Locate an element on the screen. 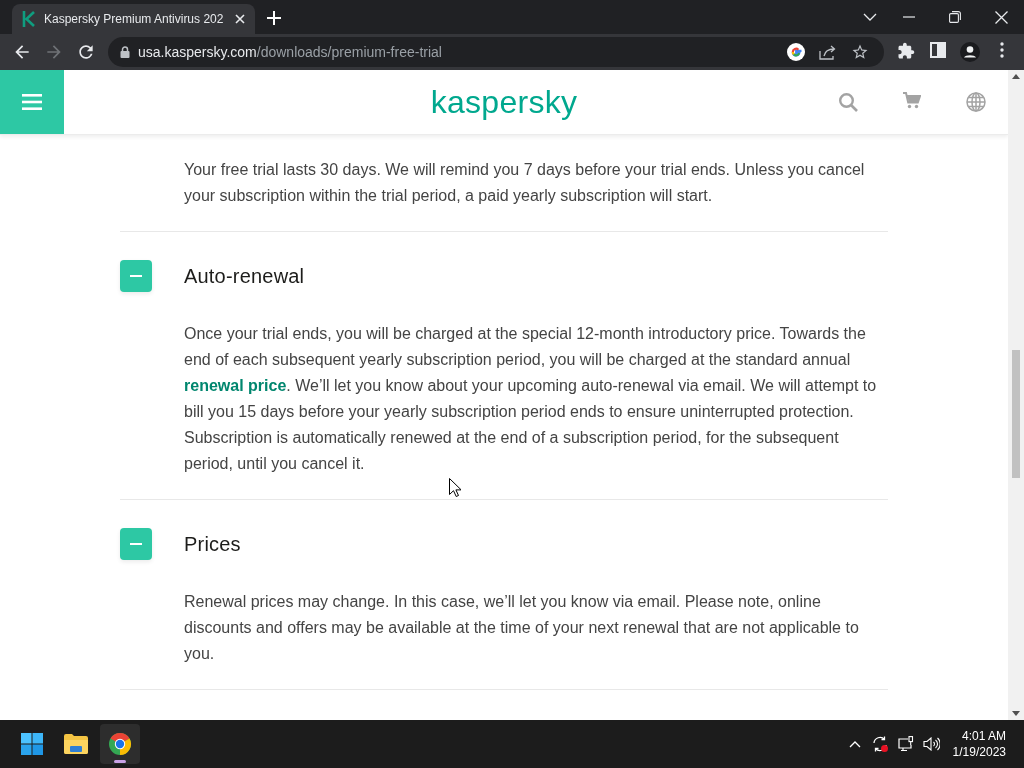 This screenshot has height=768, width=1024. more-menu-icon is located at coordinates (1002, 50).